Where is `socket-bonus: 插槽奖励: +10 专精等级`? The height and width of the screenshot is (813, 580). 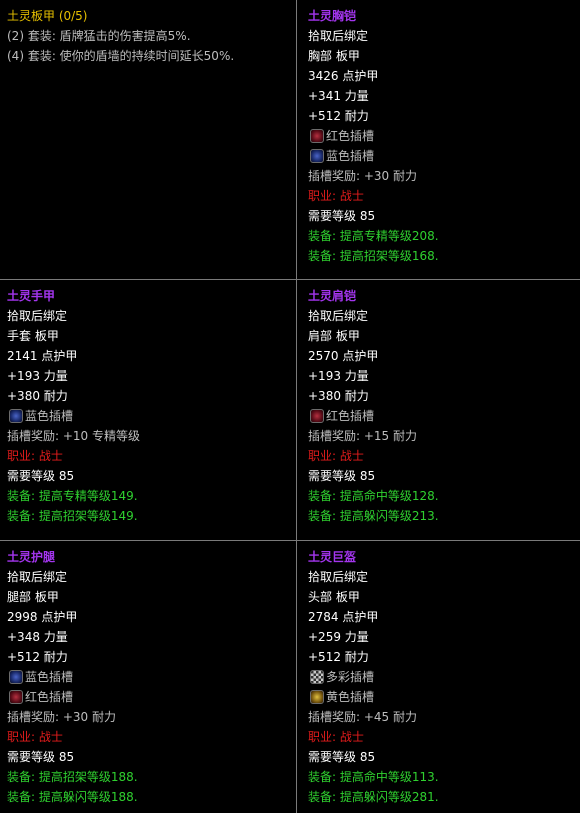 socket-bonus: 插槽奖励: +10 专精等级 is located at coordinates (73, 436).